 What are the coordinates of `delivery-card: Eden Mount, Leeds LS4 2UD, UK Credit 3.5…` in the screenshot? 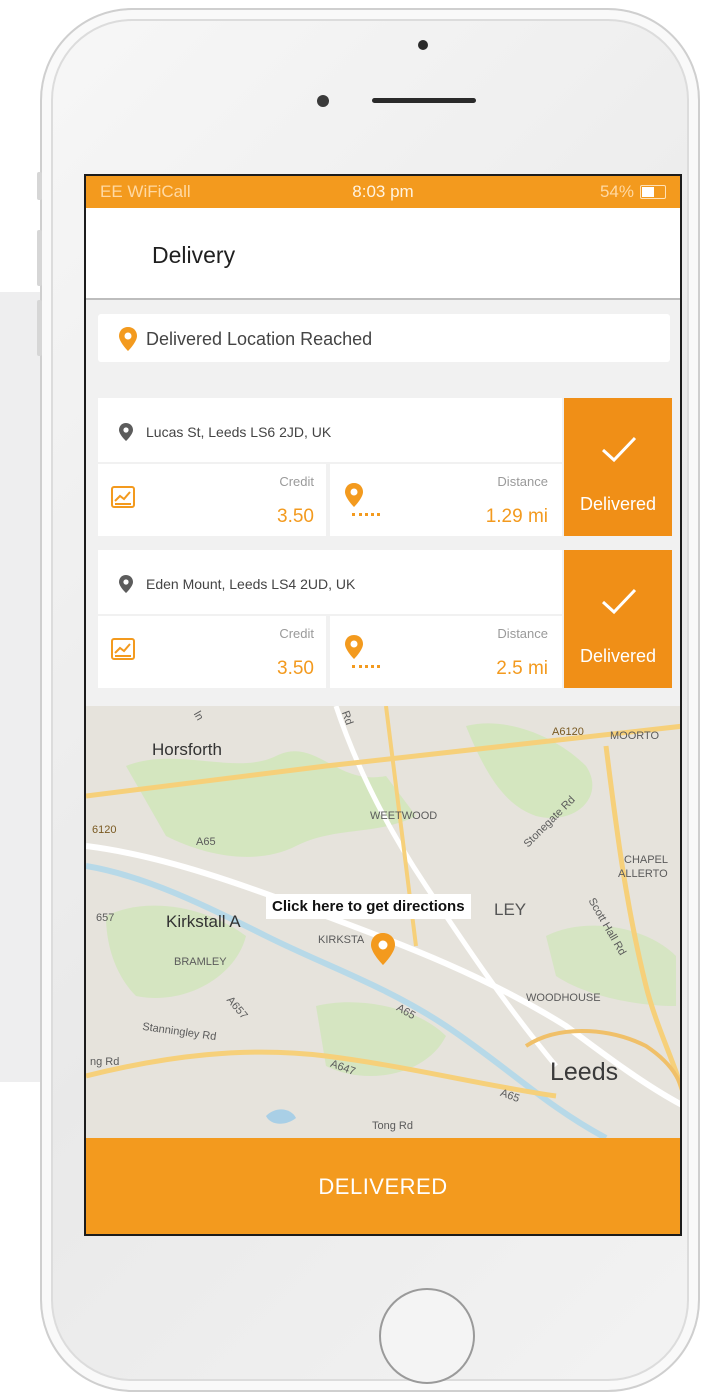 It's located at (385, 619).